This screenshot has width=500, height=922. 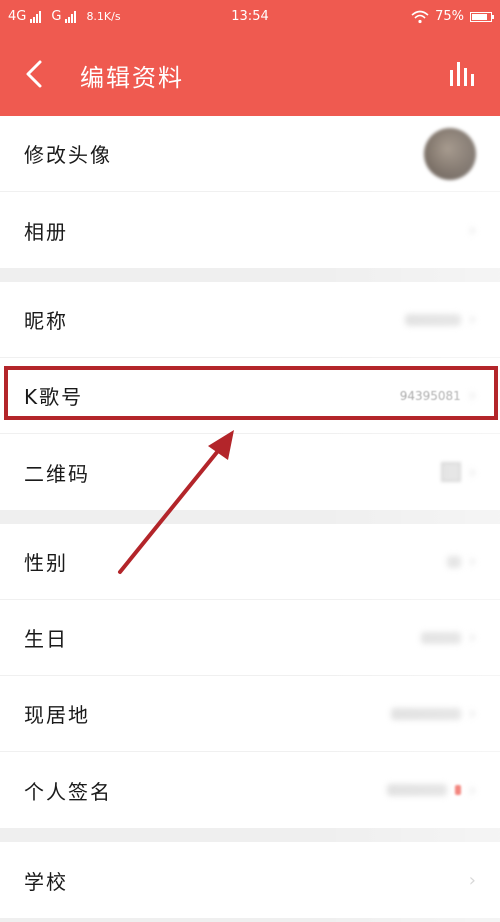 I want to click on avatar, so click(x=450, y=153).